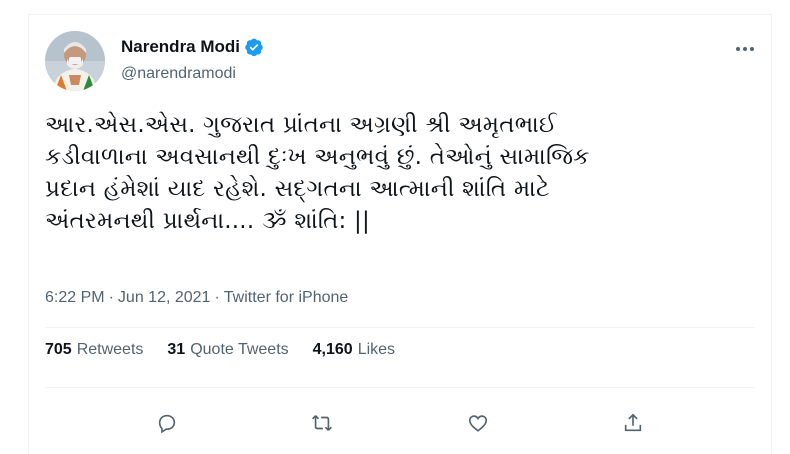 The width and height of the screenshot is (790, 454). Describe the element at coordinates (286, 298) in the screenshot. I see `tweet-source: Twitter for iPhone` at that location.